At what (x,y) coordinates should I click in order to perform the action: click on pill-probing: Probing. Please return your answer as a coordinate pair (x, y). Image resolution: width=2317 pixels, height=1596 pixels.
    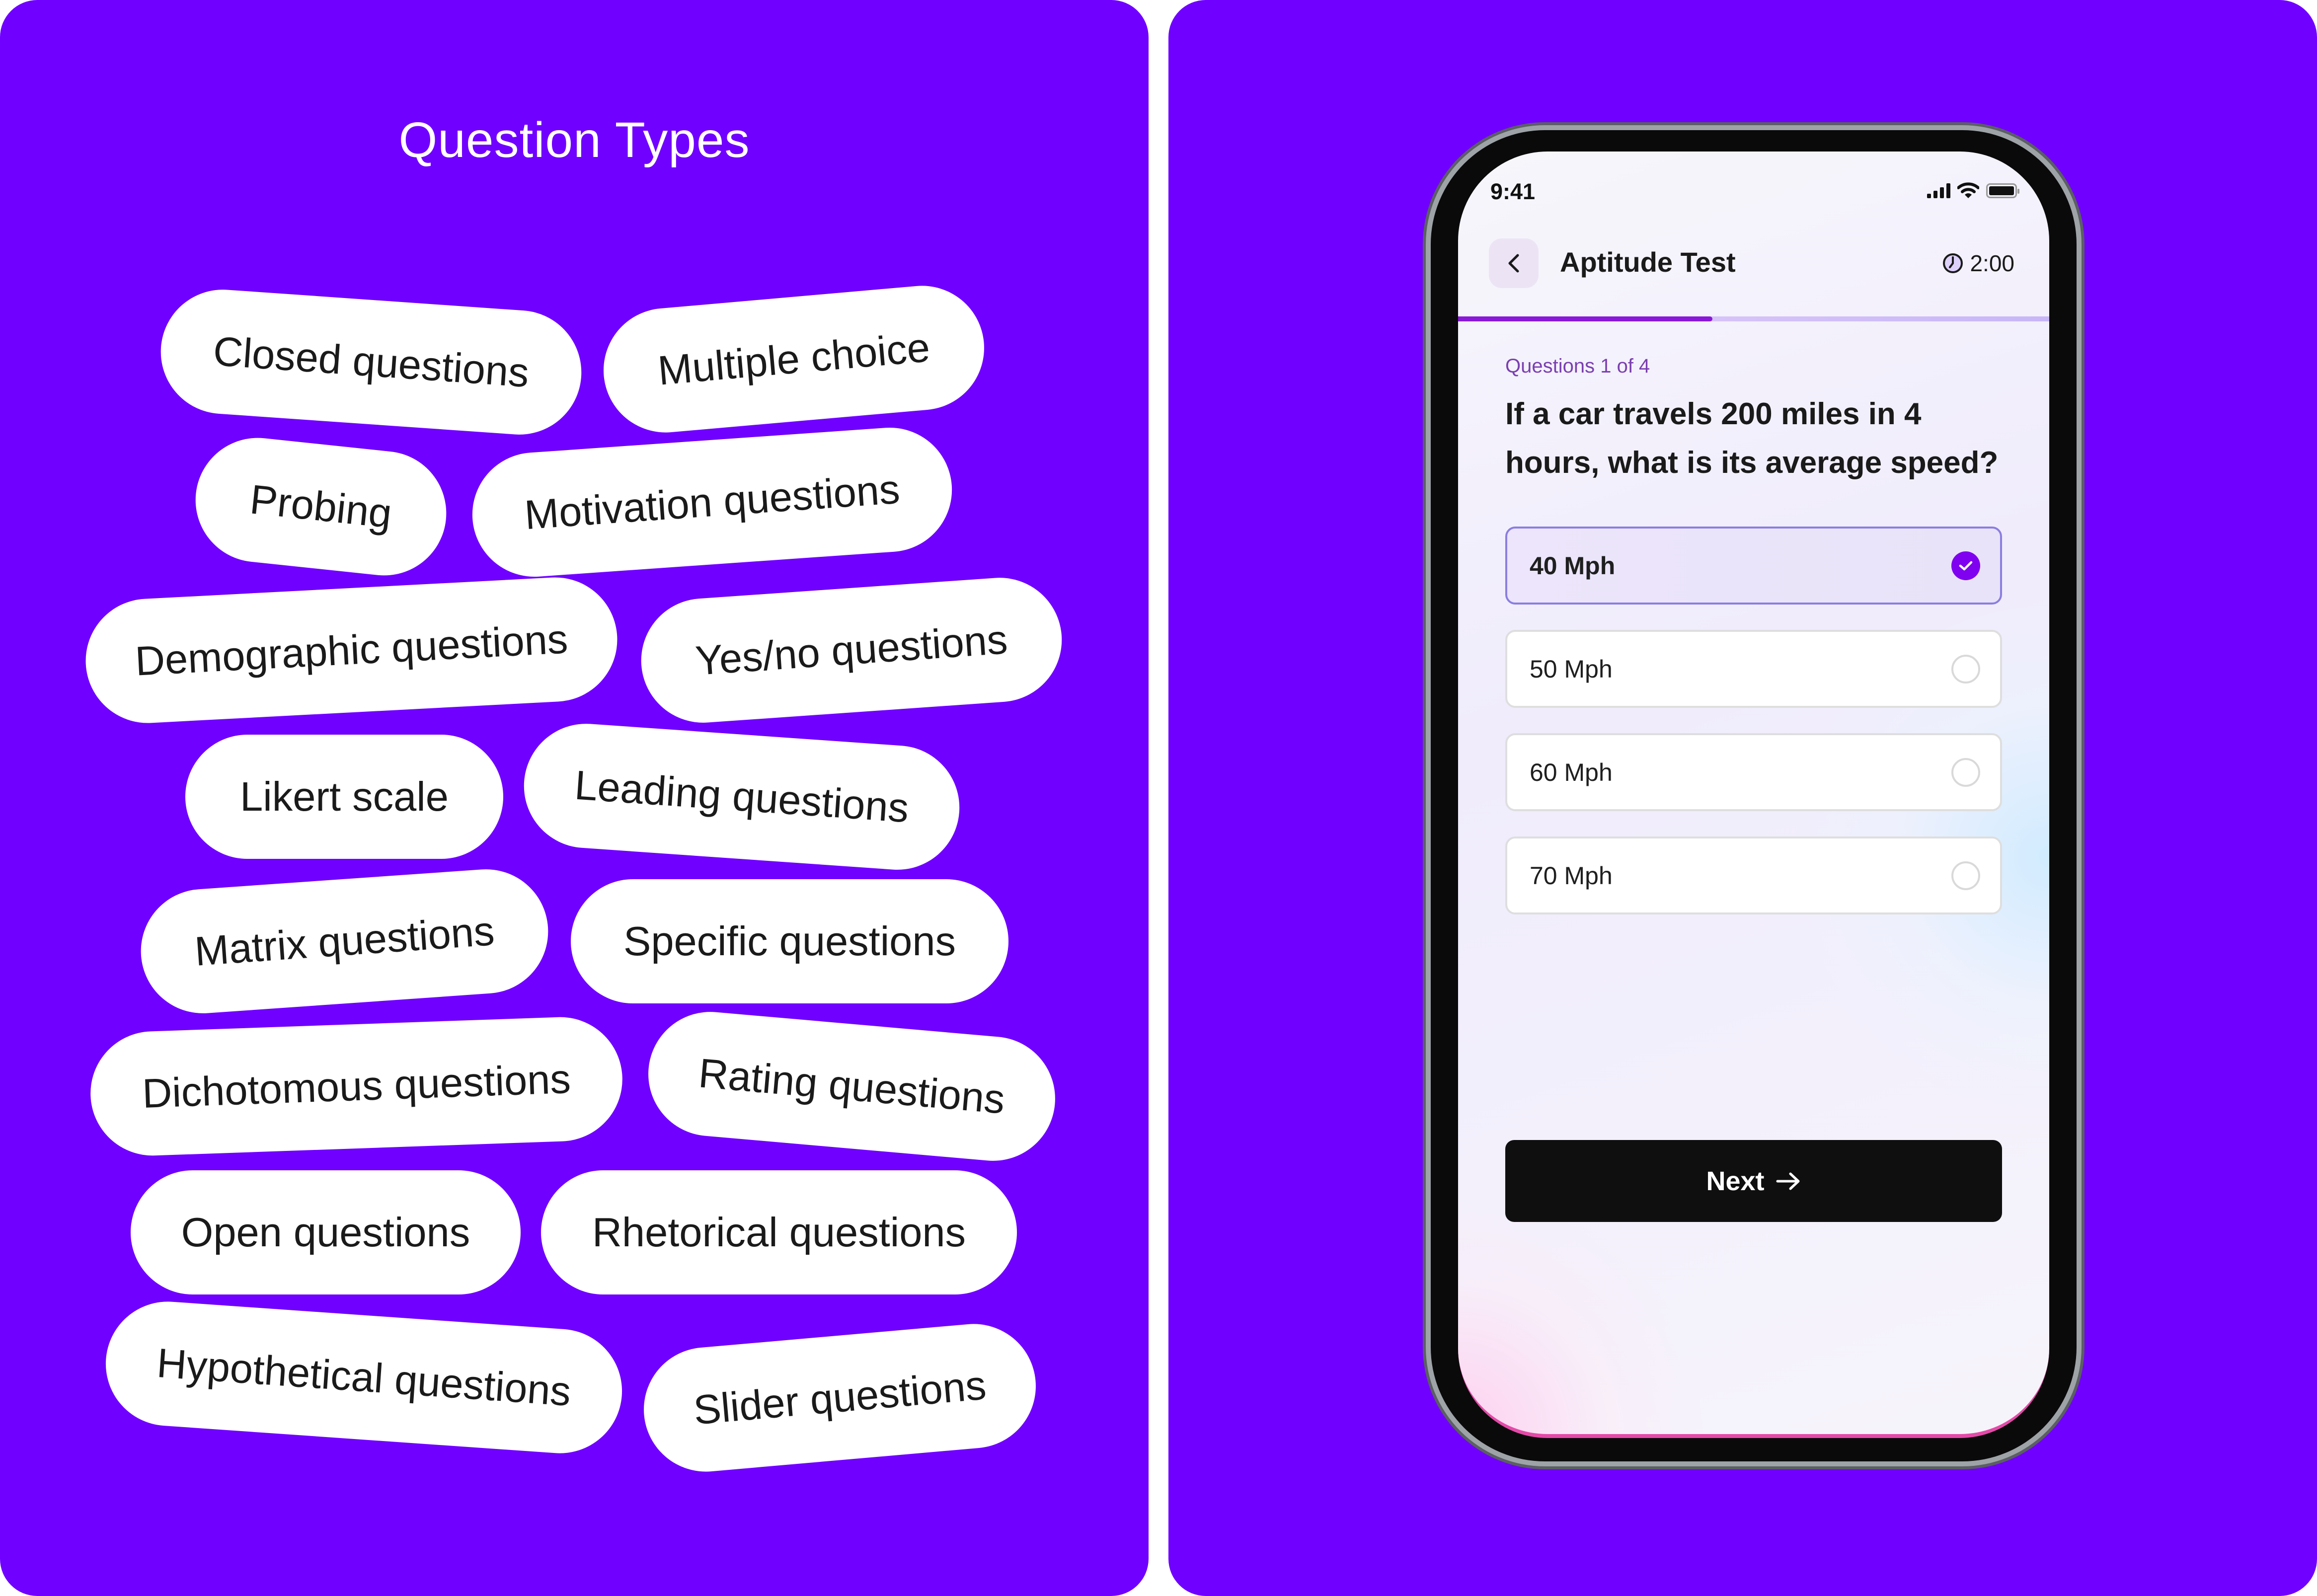
    Looking at the image, I should click on (321, 507).